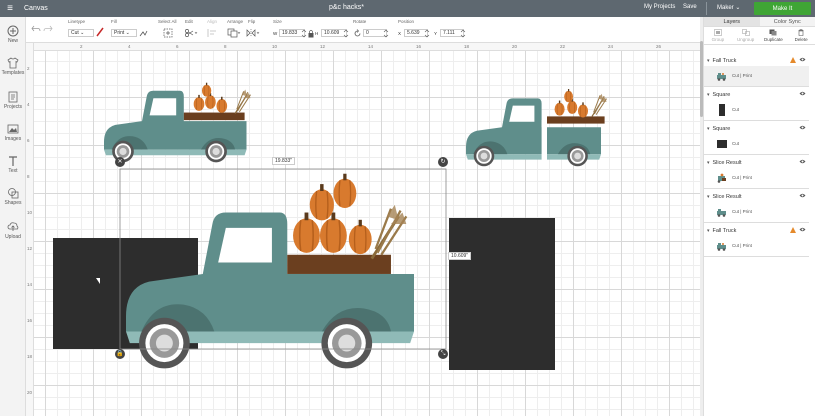 This screenshot has width=815, height=416. Describe the element at coordinates (386, 33) in the screenshot. I see `rotate-stepper-icon` at that location.